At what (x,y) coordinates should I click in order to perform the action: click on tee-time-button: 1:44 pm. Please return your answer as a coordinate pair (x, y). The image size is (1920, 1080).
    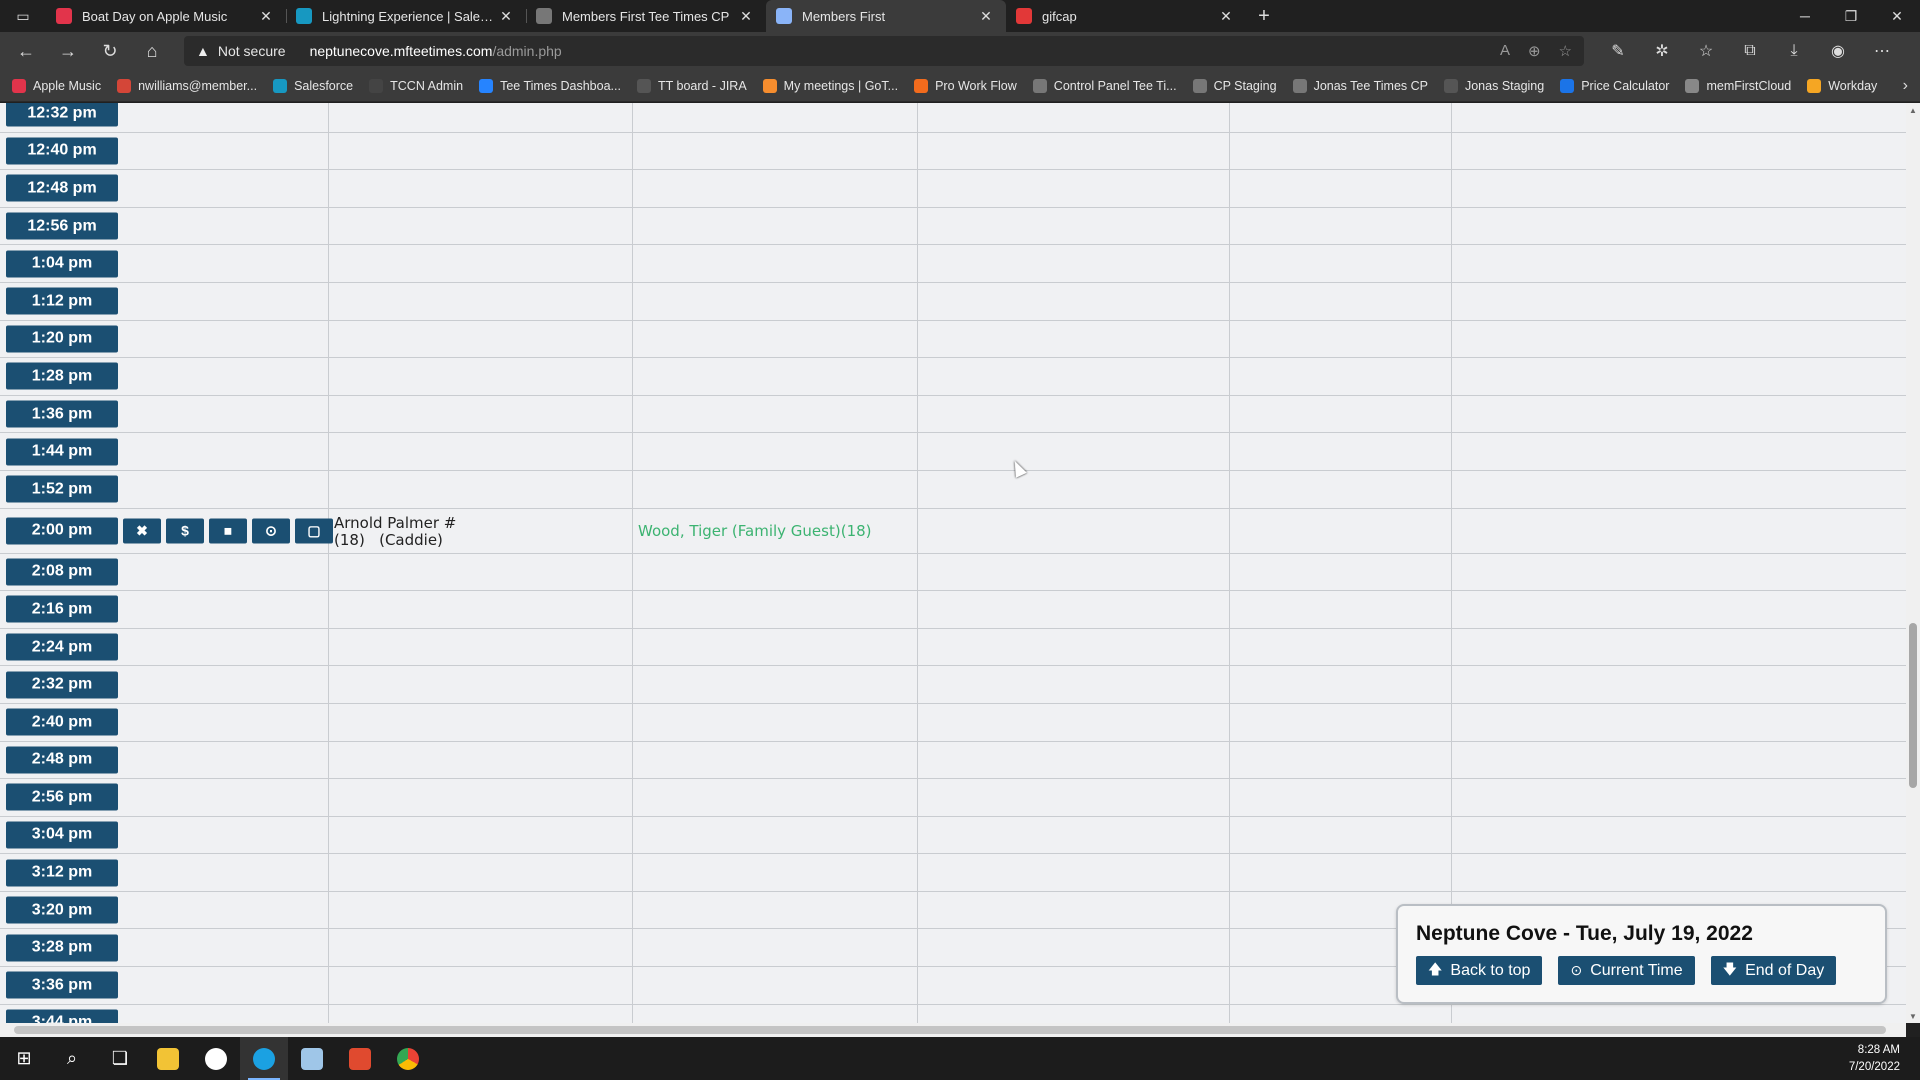
    Looking at the image, I should click on (62, 452).